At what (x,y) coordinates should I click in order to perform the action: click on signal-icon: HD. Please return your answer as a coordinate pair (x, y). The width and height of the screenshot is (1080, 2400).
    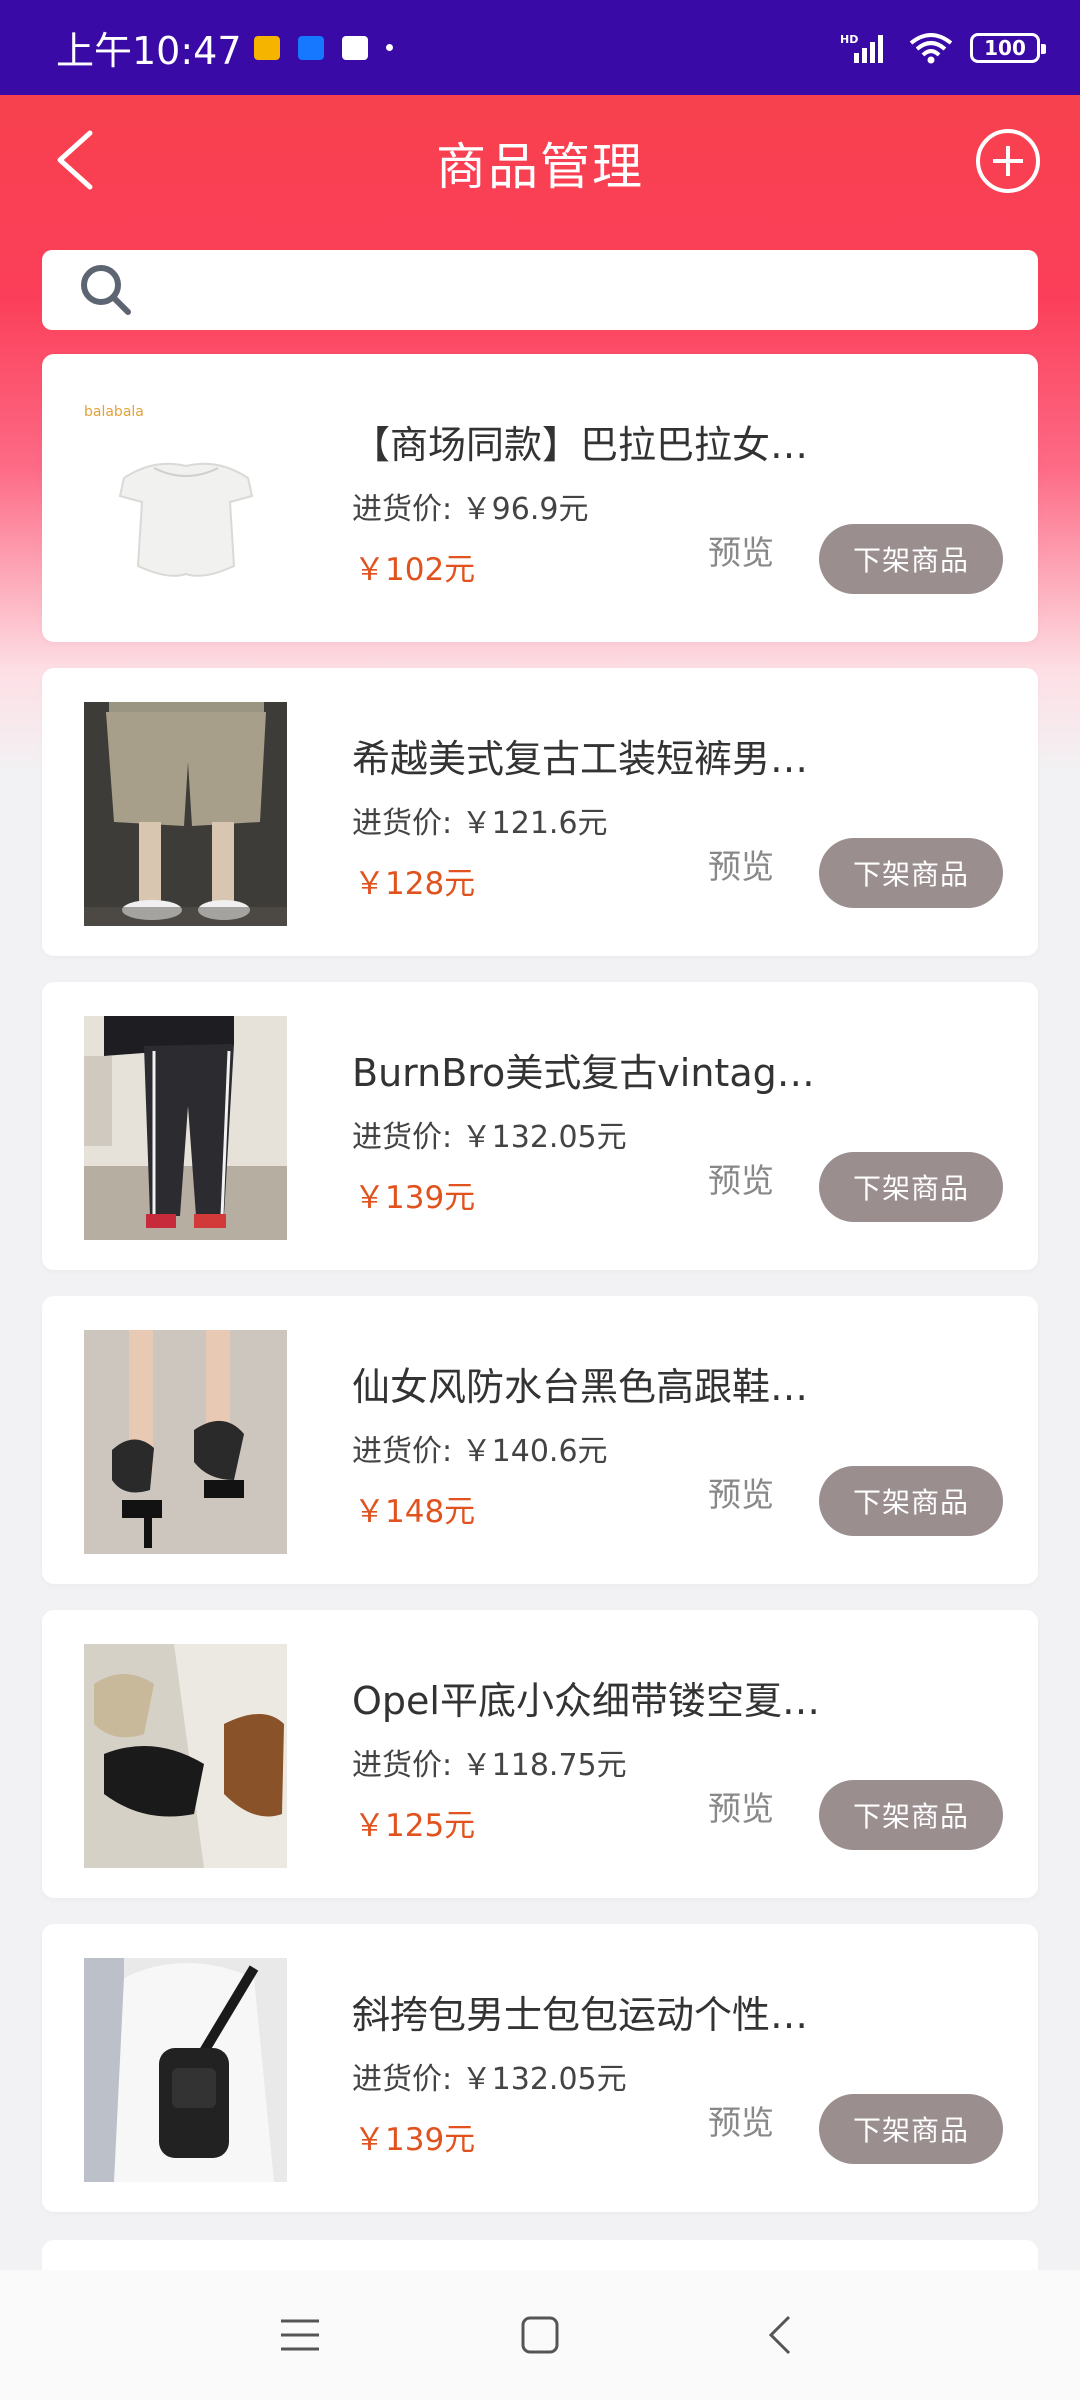
    Looking at the image, I should click on (861, 48).